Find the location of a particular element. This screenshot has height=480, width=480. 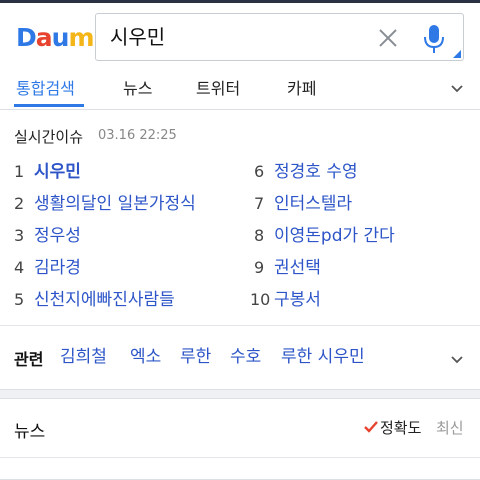

rank-keyword: 김라경 is located at coordinates (57, 268).